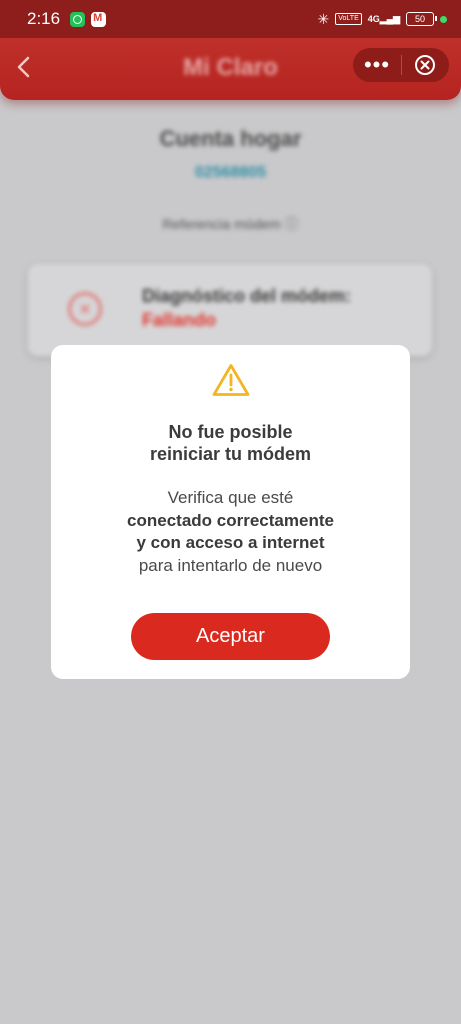  What do you see at coordinates (179, 320) in the screenshot?
I see `diagnostic-status: Fallando` at bounding box center [179, 320].